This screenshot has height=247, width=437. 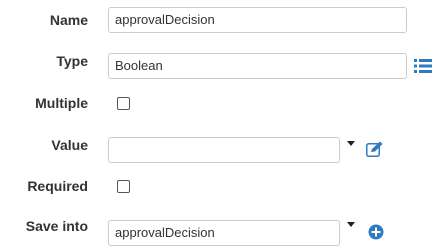 I want to click on save-into-dropdown-caret, so click(x=351, y=224).